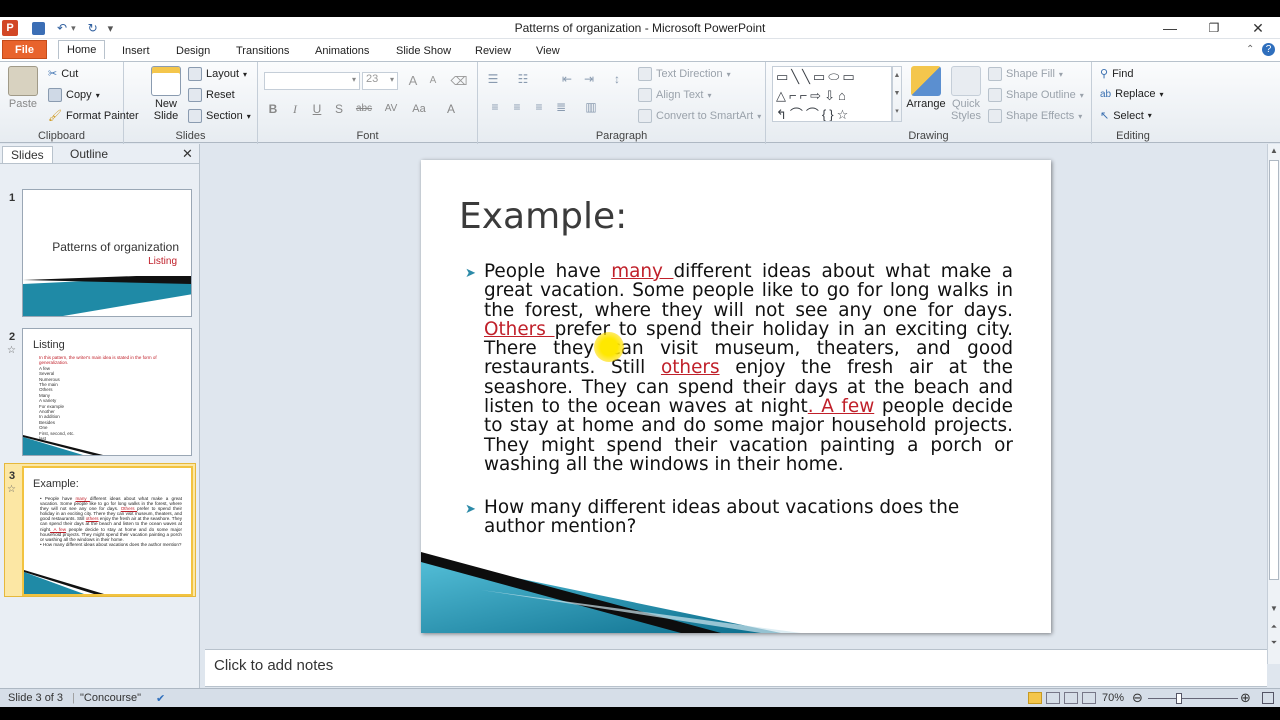 This screenshot has width=1280, height=720. What do you see at coordinates (219, 116) in the screenshot?
I see `section-button: Section ▾` at bounding box center [219, 116].